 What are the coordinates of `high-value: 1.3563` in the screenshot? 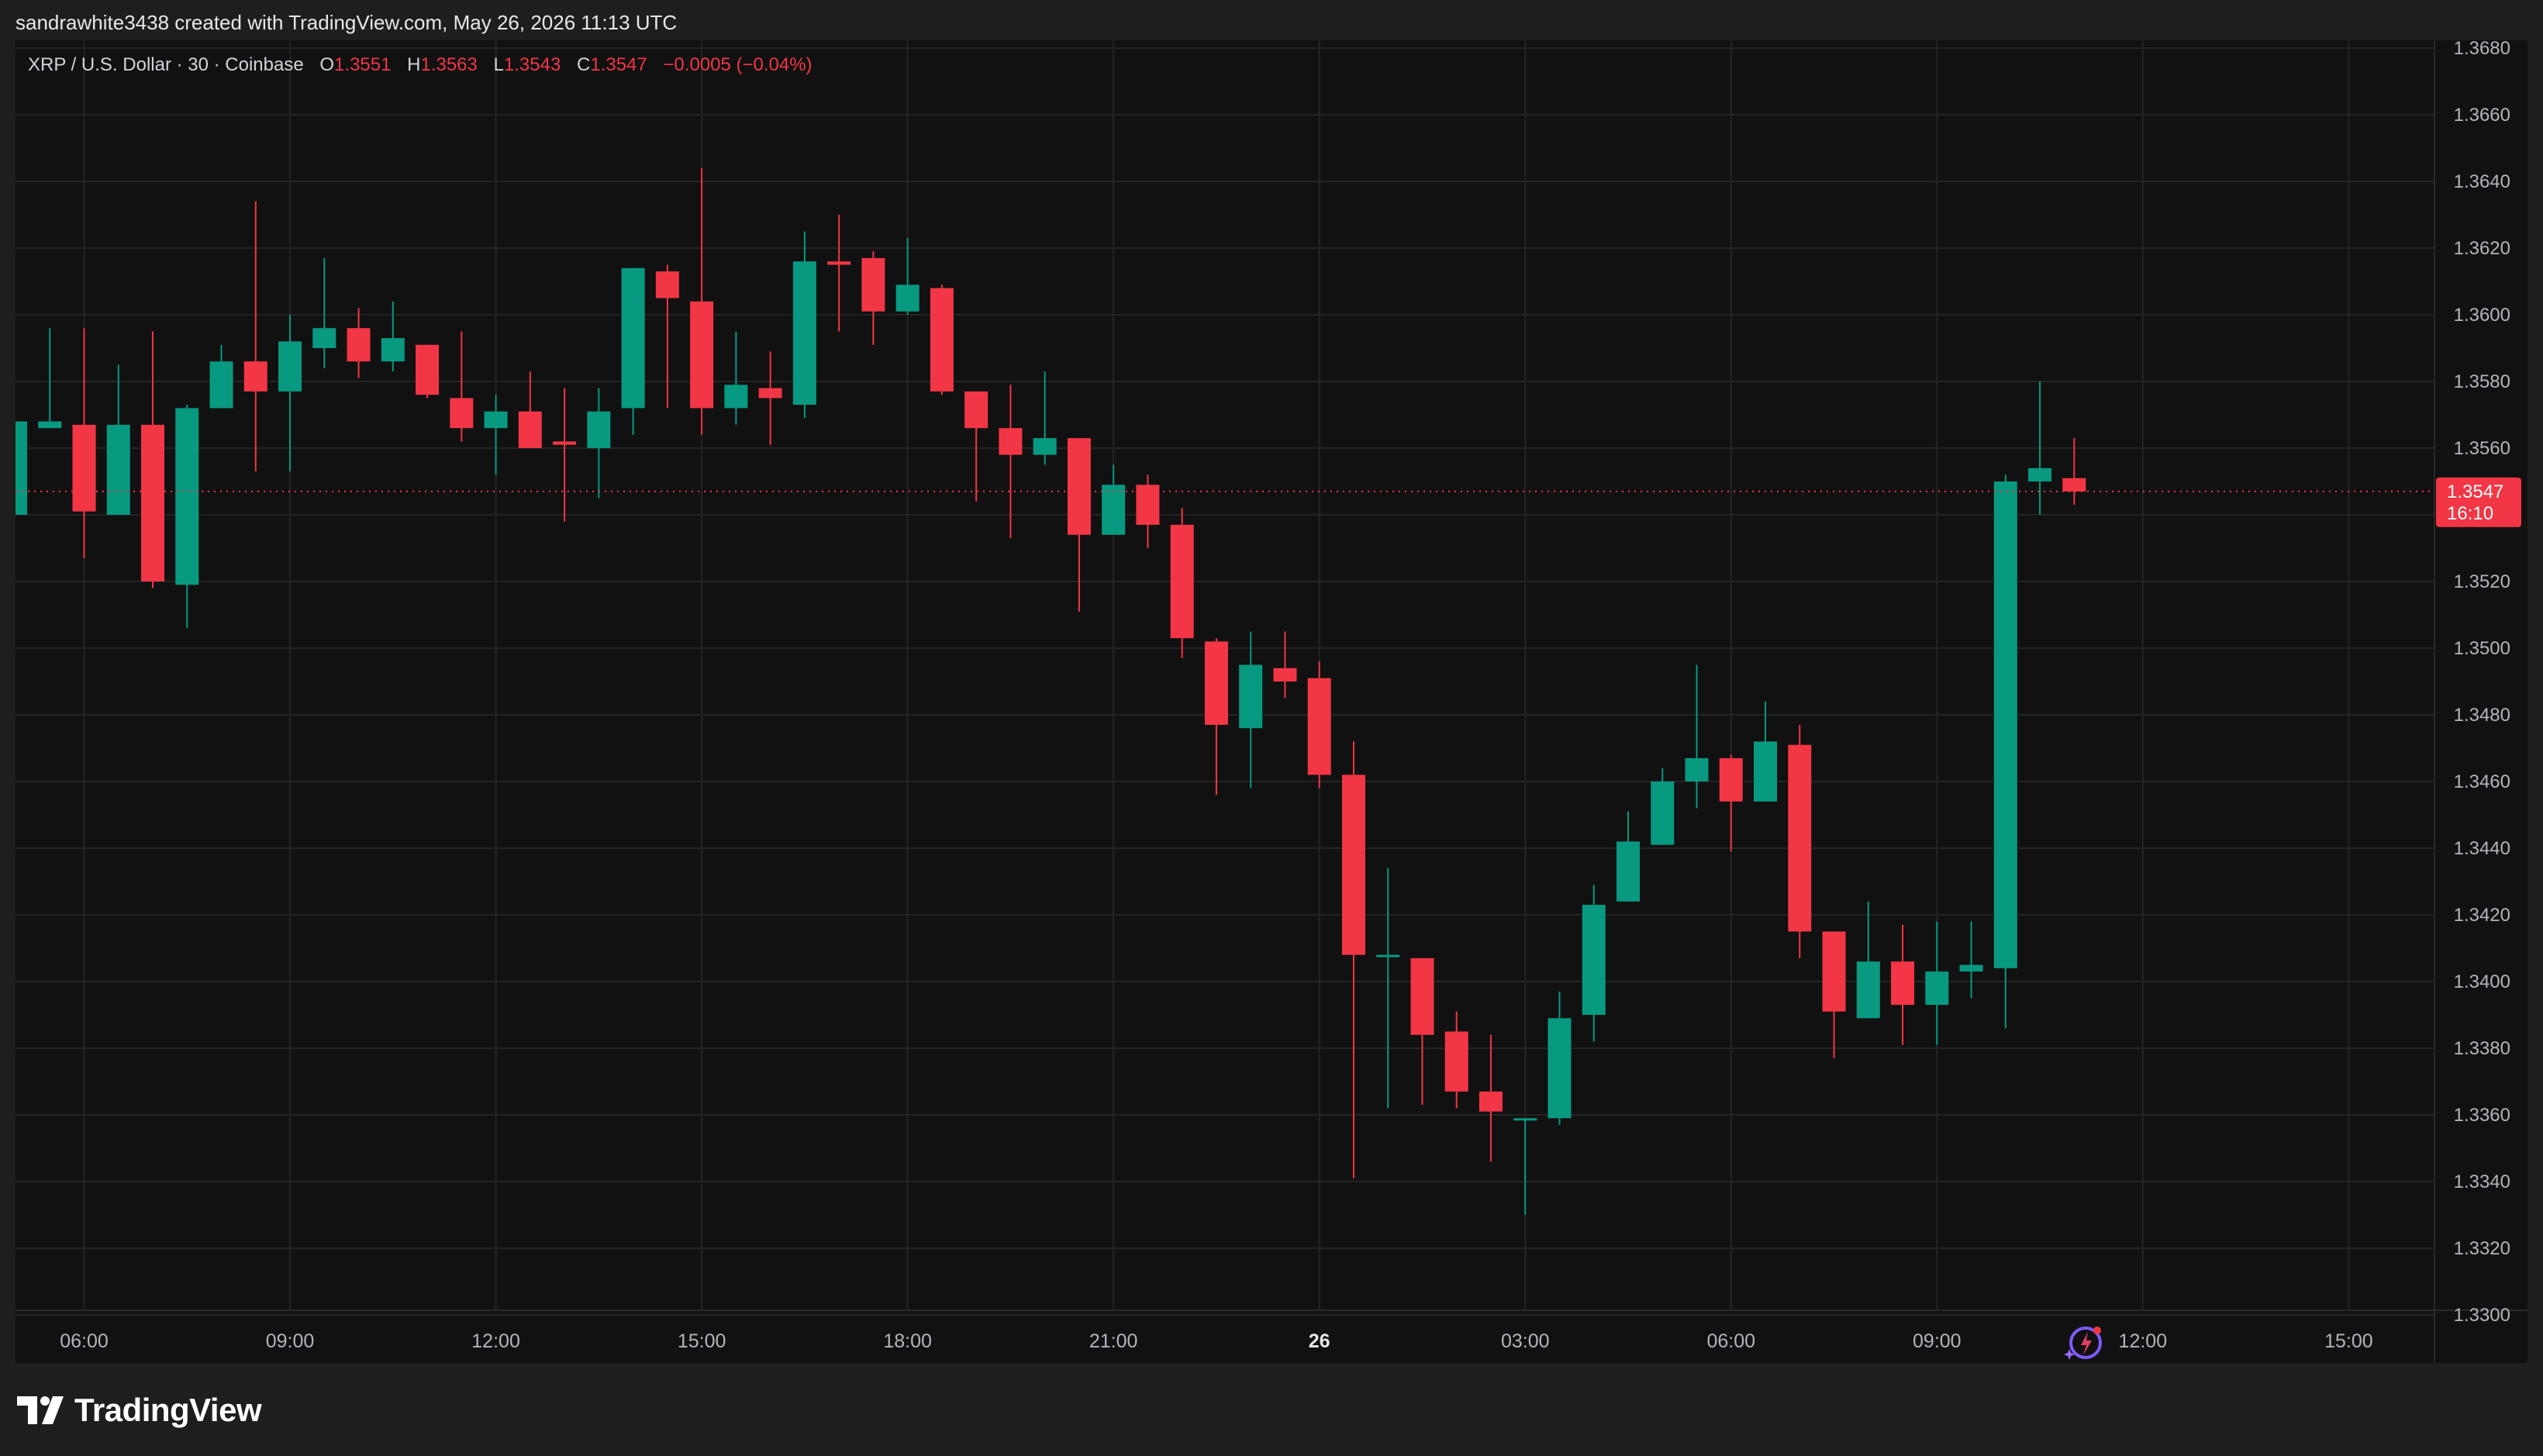 It's located at (449, 64).